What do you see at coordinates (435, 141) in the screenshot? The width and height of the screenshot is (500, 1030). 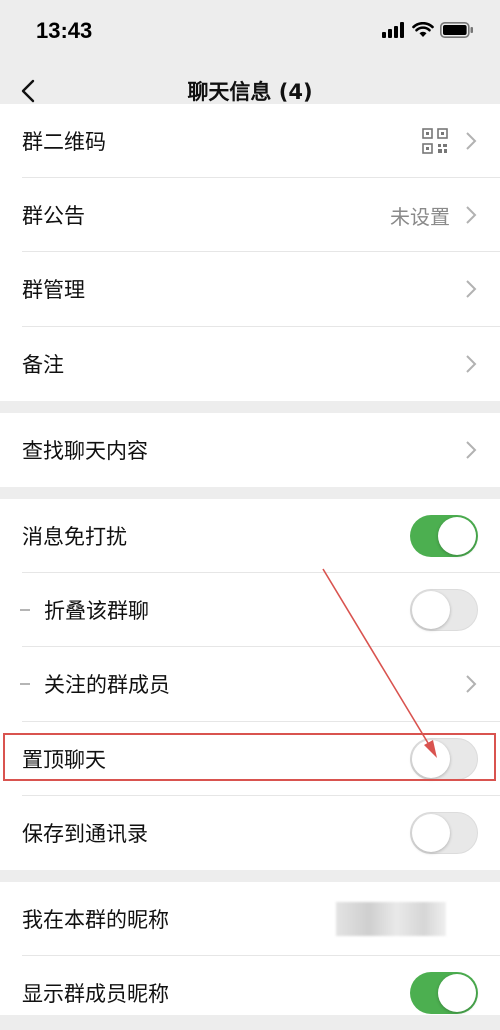 I see `qr-code-icon` at bounding box center [435, 141].